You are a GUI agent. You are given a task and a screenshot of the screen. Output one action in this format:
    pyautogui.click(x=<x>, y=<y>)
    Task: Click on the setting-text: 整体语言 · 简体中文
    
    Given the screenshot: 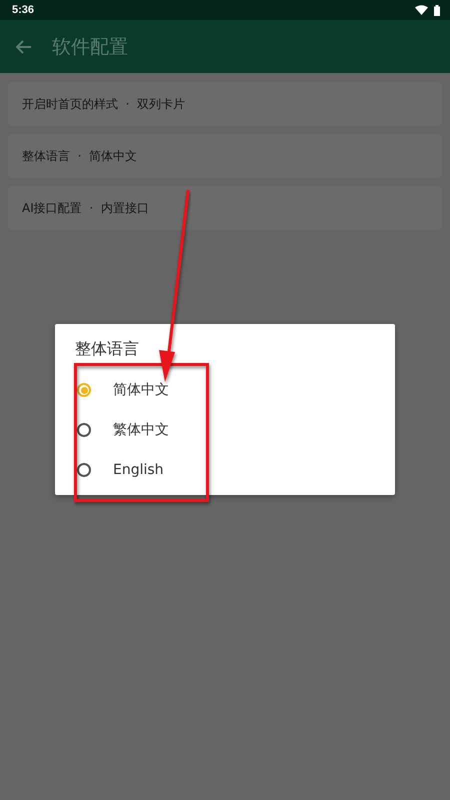 What is the action you would take?
    pyautogui.click(x=80, y=156)
    